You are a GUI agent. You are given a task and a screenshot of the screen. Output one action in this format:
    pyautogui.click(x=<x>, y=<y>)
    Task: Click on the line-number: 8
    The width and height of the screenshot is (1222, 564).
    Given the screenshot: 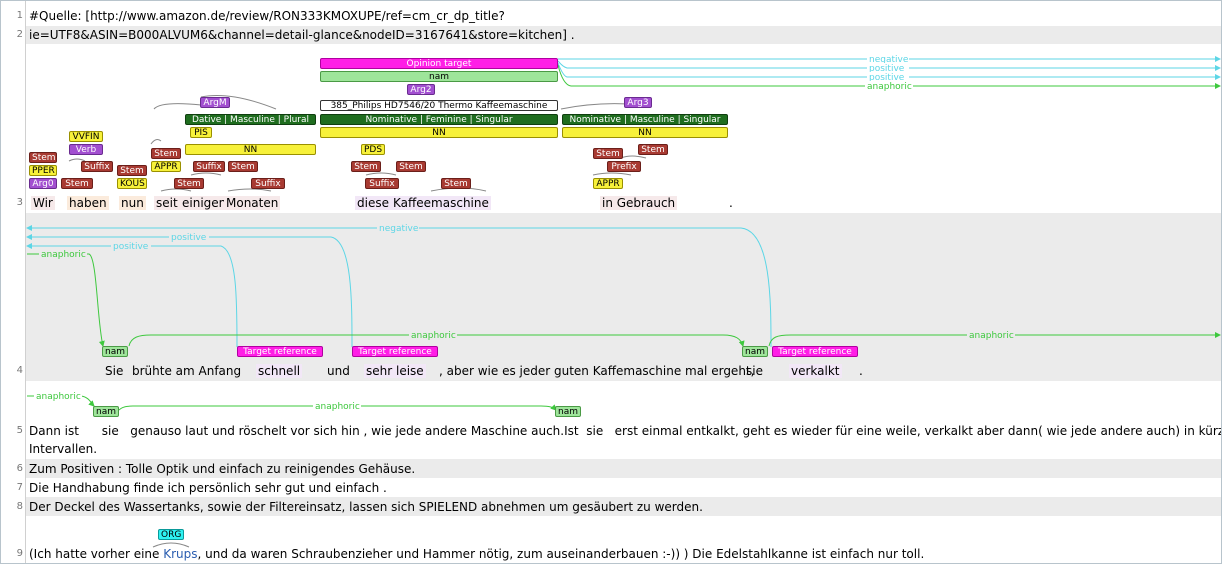 What is the action you would take?
    pyautogui.click(x=19, y=506)
    